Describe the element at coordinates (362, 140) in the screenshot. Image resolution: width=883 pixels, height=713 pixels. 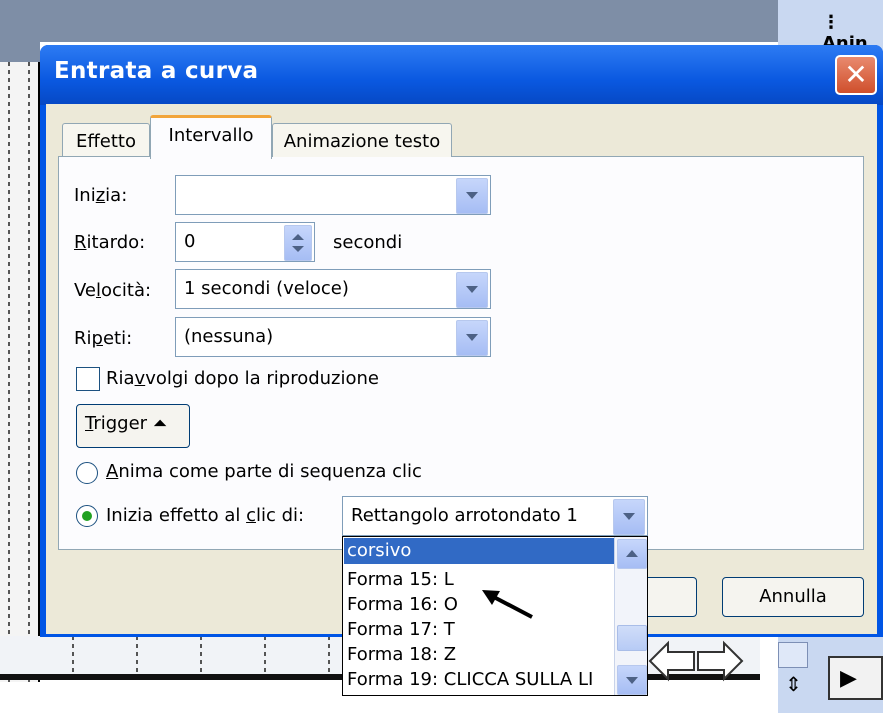
I see `tab-animazione-testo: Animazione testo` at that location.